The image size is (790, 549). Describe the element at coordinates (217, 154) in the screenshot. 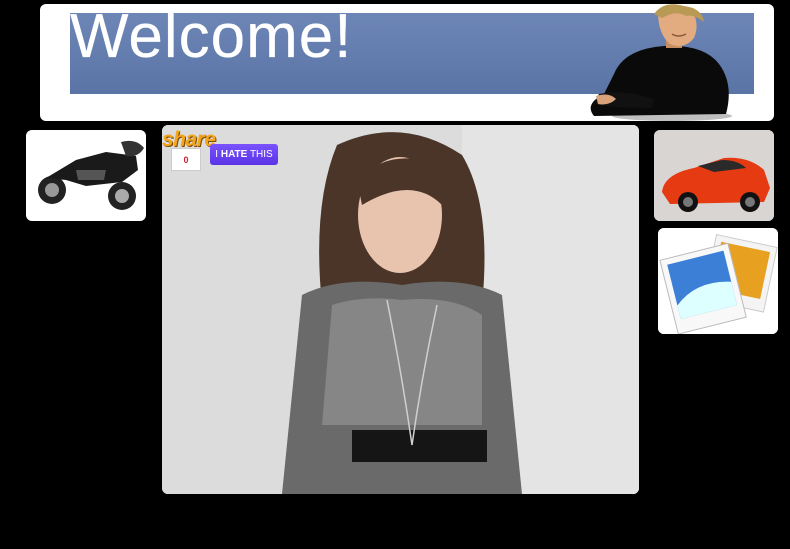

I see `hate-button-prefix: I` at that location.